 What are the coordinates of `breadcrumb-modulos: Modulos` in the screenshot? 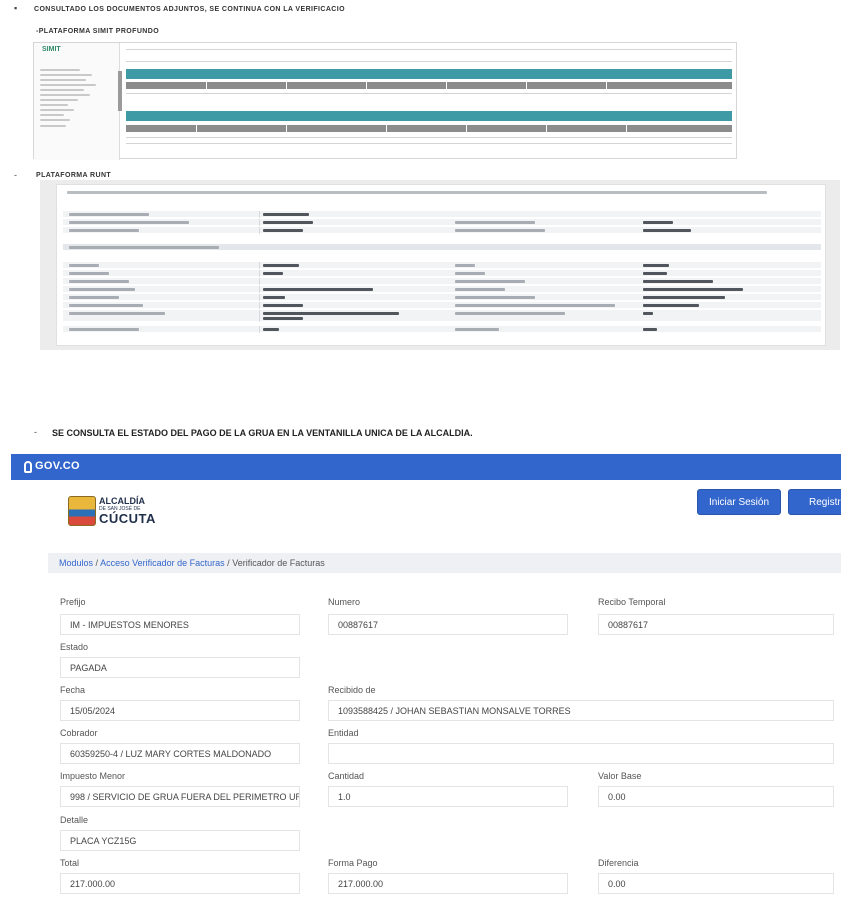 It's located at (76, 563).